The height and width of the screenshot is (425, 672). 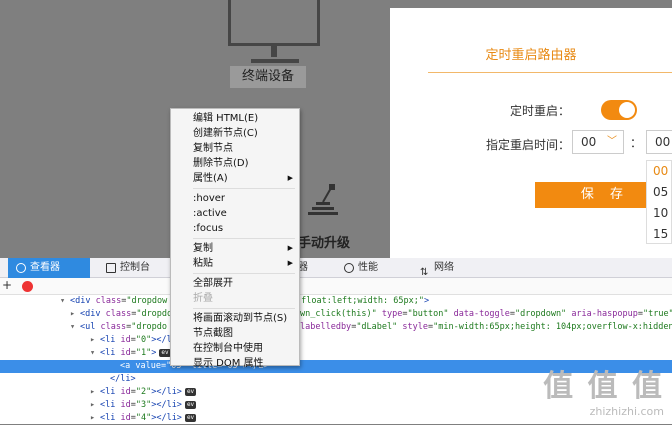 What do you see at coordinates (626, 411) in the screenshot?
I see `watermark-url: zhizhizhi.com` at bounding box center [626, 411].